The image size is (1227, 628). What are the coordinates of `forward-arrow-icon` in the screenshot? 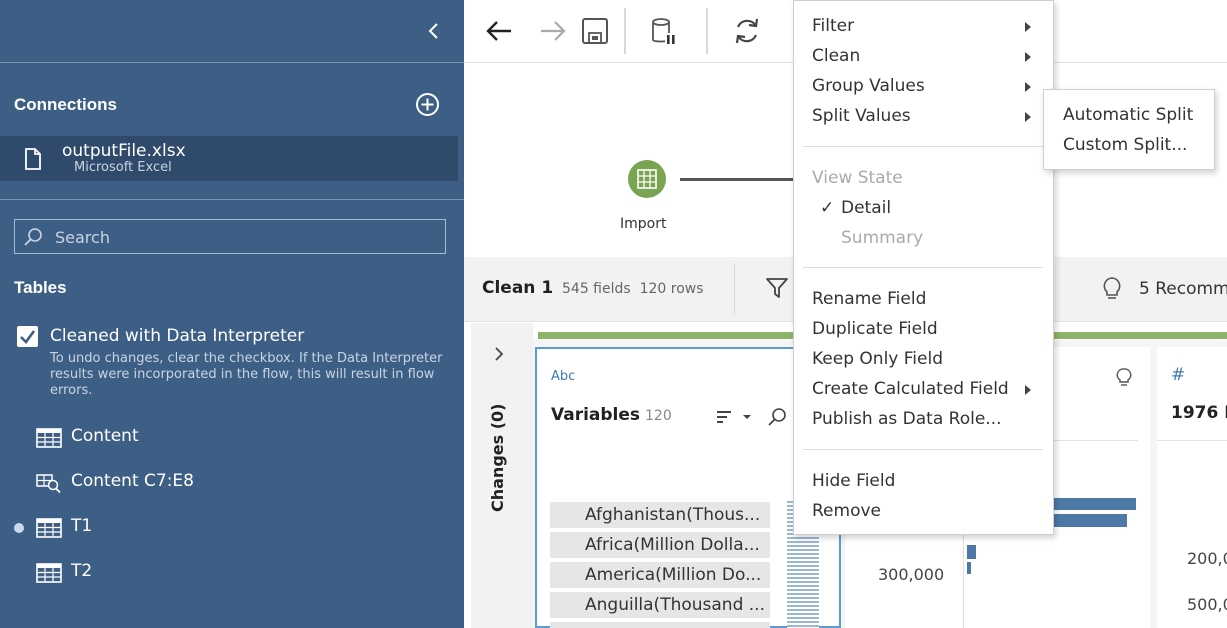 It's located at (553, 31).